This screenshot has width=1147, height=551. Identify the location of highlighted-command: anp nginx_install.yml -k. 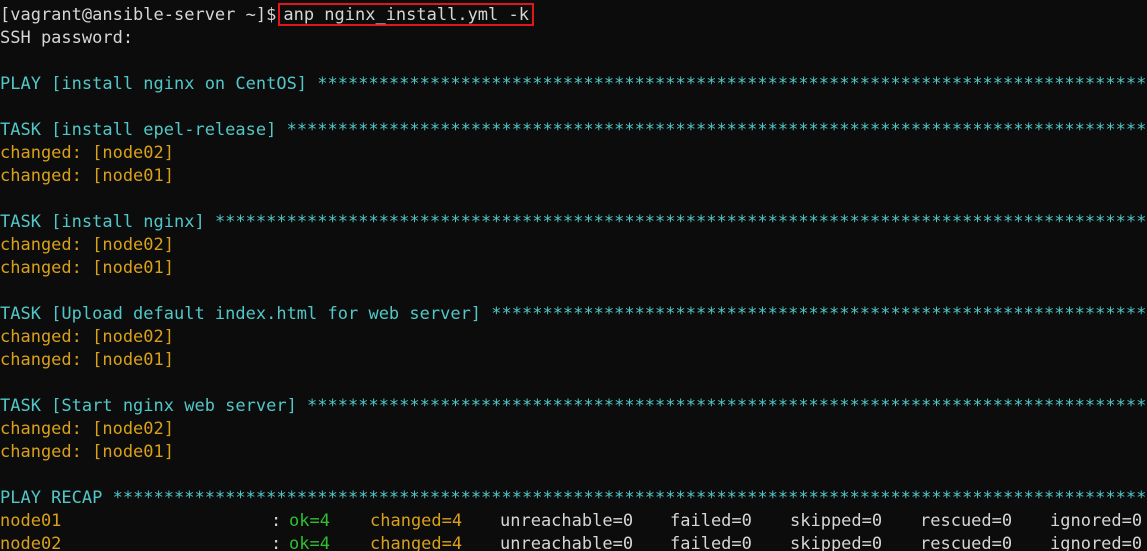
(406, 14).